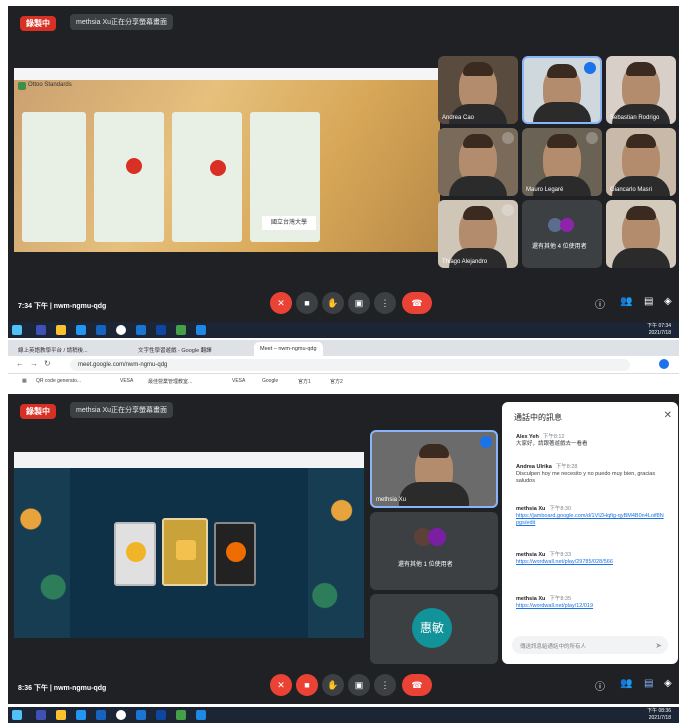  I want to click on send-icon: ➤, so click(658, 645).